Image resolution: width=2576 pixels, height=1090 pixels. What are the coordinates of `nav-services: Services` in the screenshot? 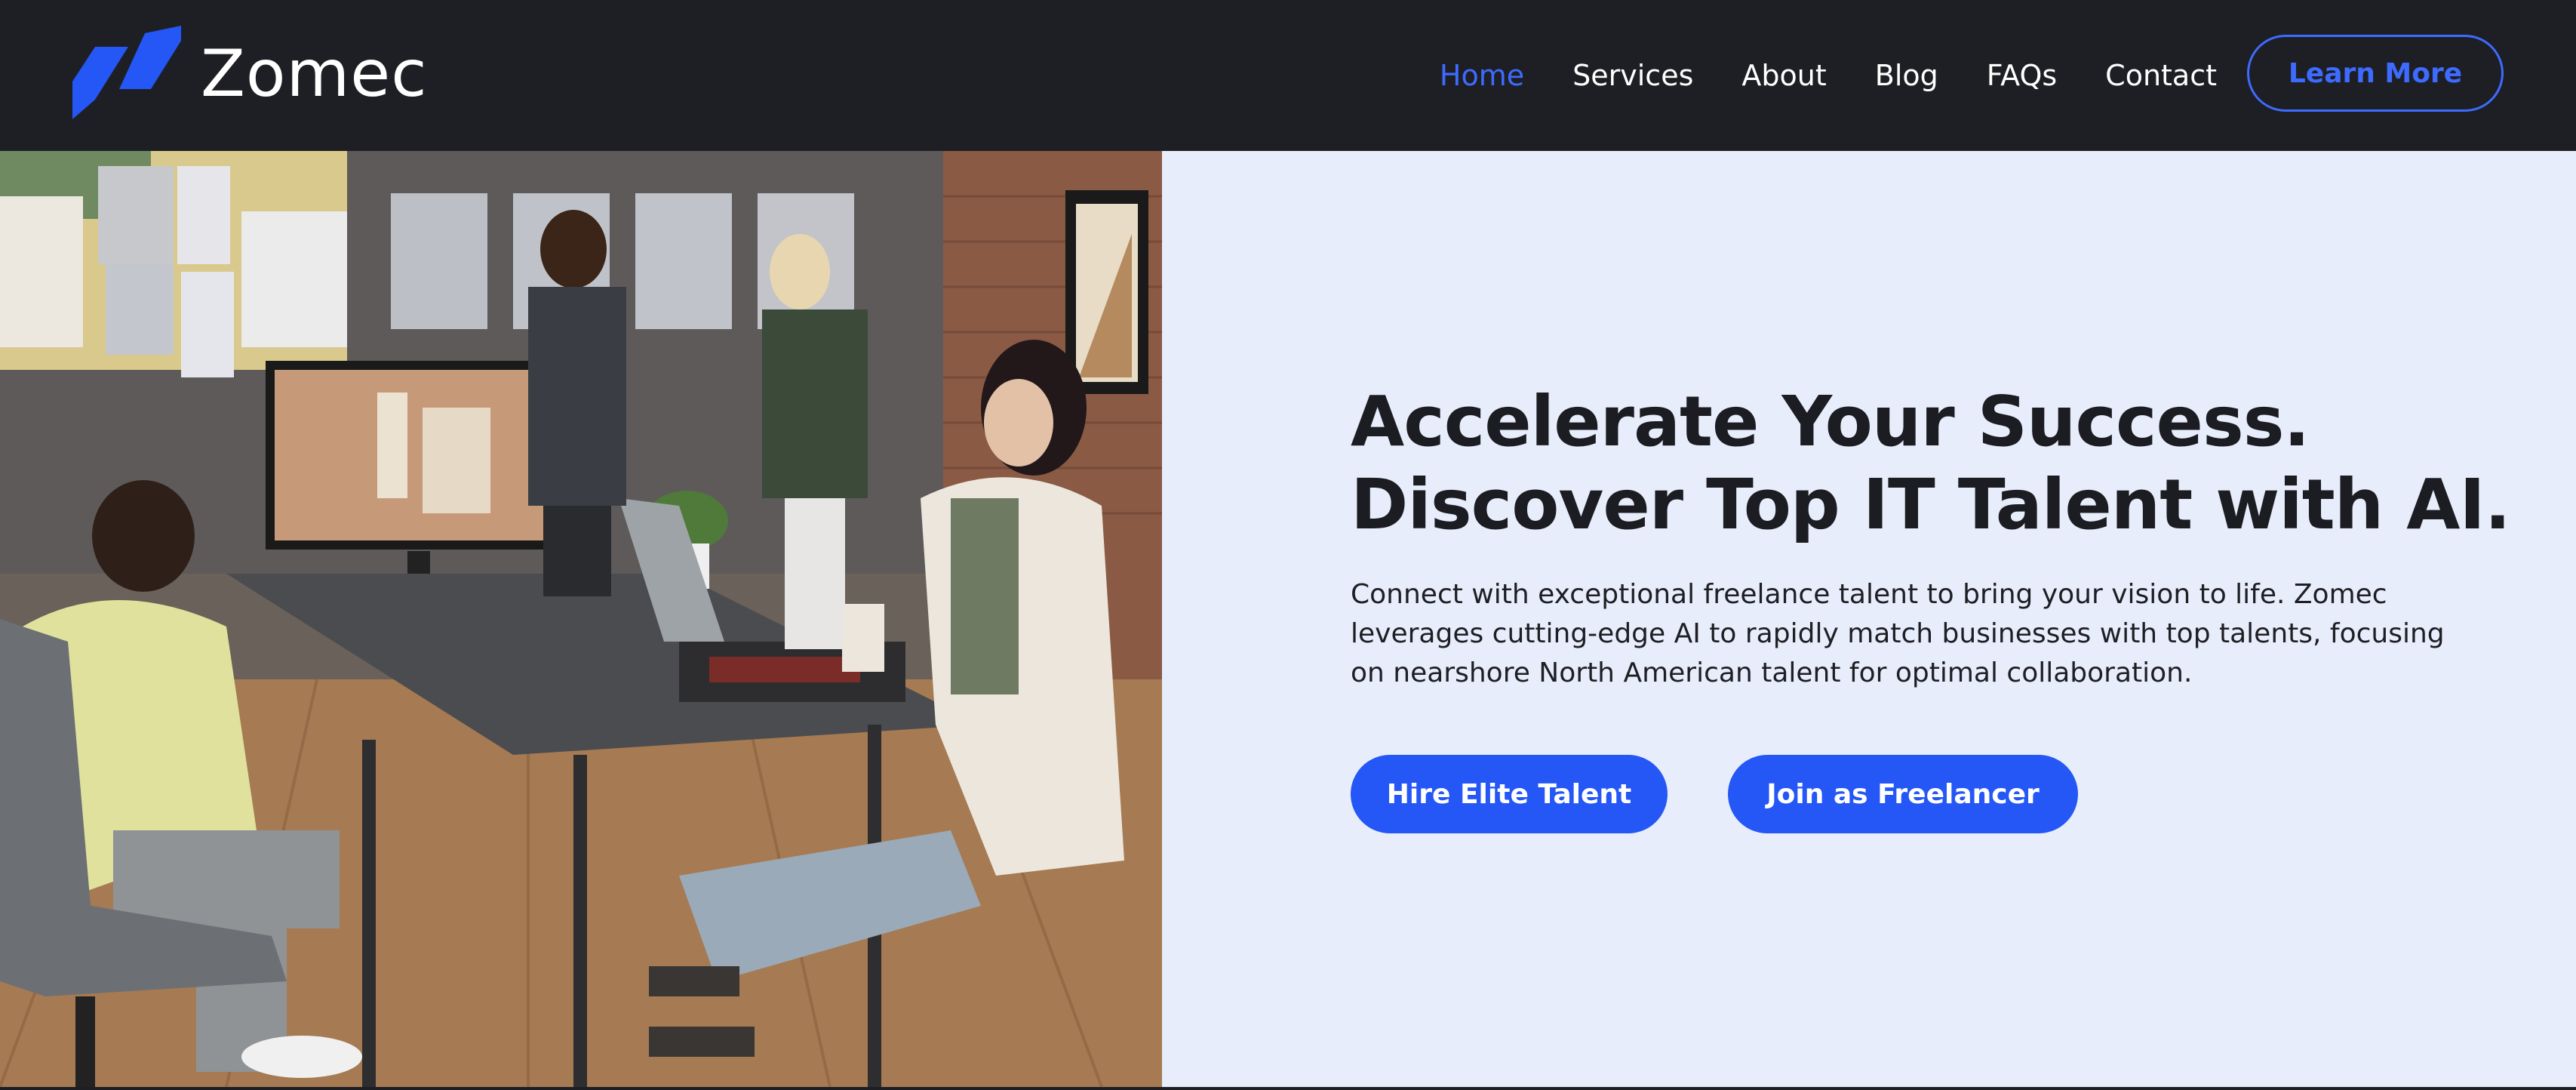 It's located at (1632, 75).